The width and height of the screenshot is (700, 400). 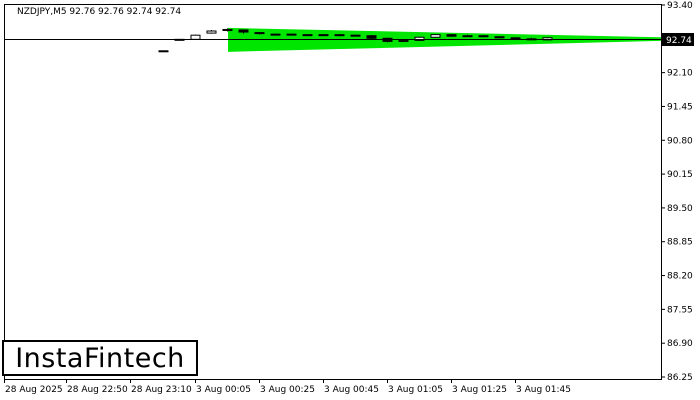 I want to click on y-tick-label: 90.80, so click(x=680, y=141).